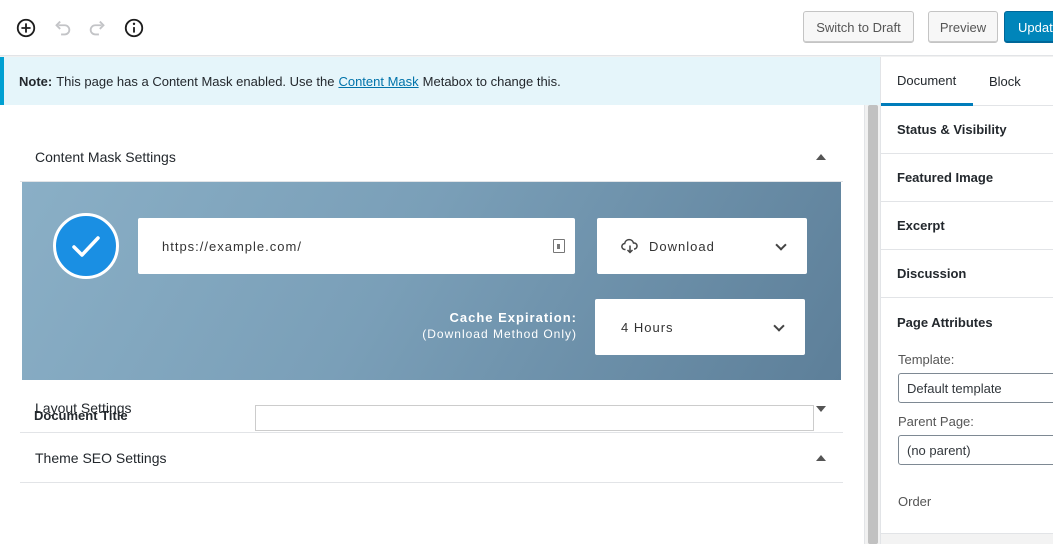 The image size is (1053, 544). I want to click on info-icon, so click(134, 28).